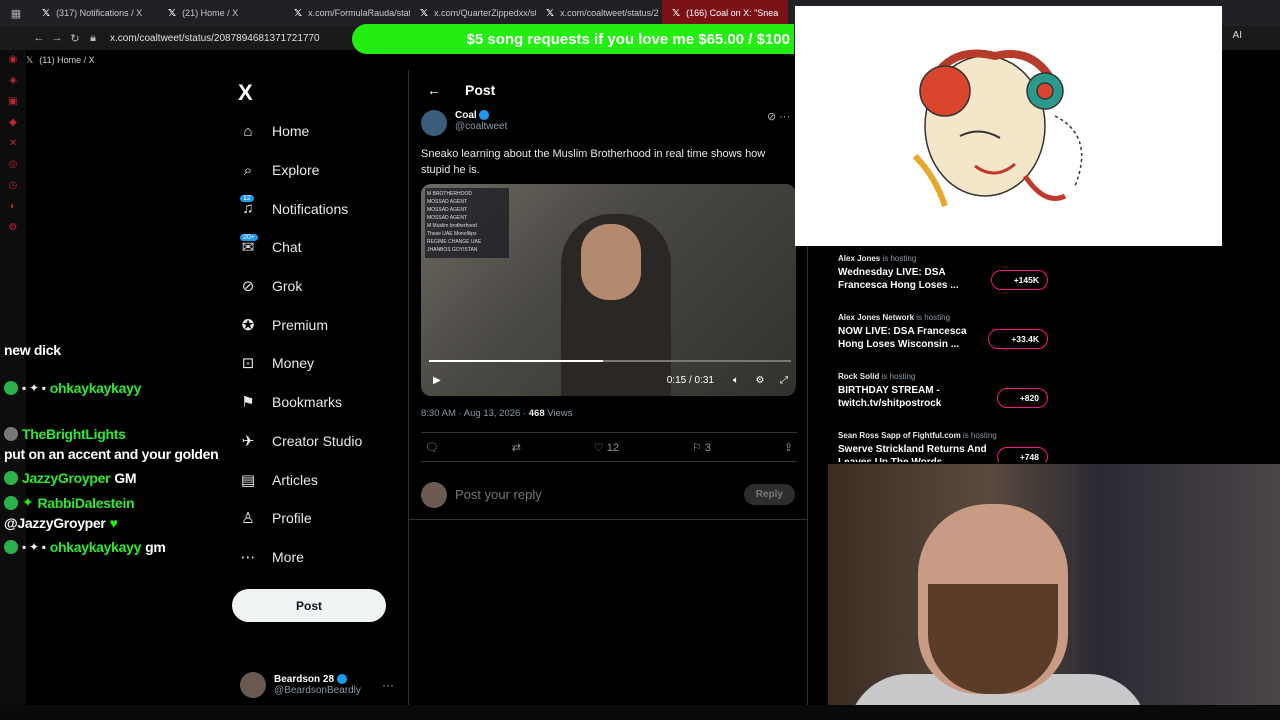  I want to click on artwork-overlay, so click(1008, 126).